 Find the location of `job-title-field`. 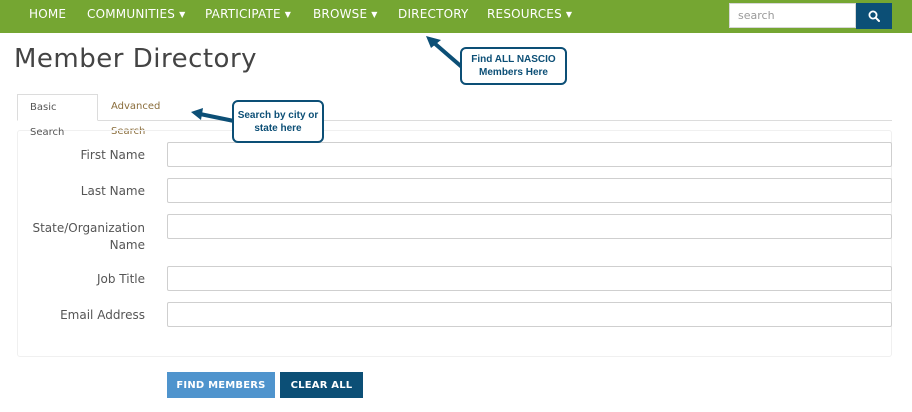

job-title-field is located at coordinates (529, 278).